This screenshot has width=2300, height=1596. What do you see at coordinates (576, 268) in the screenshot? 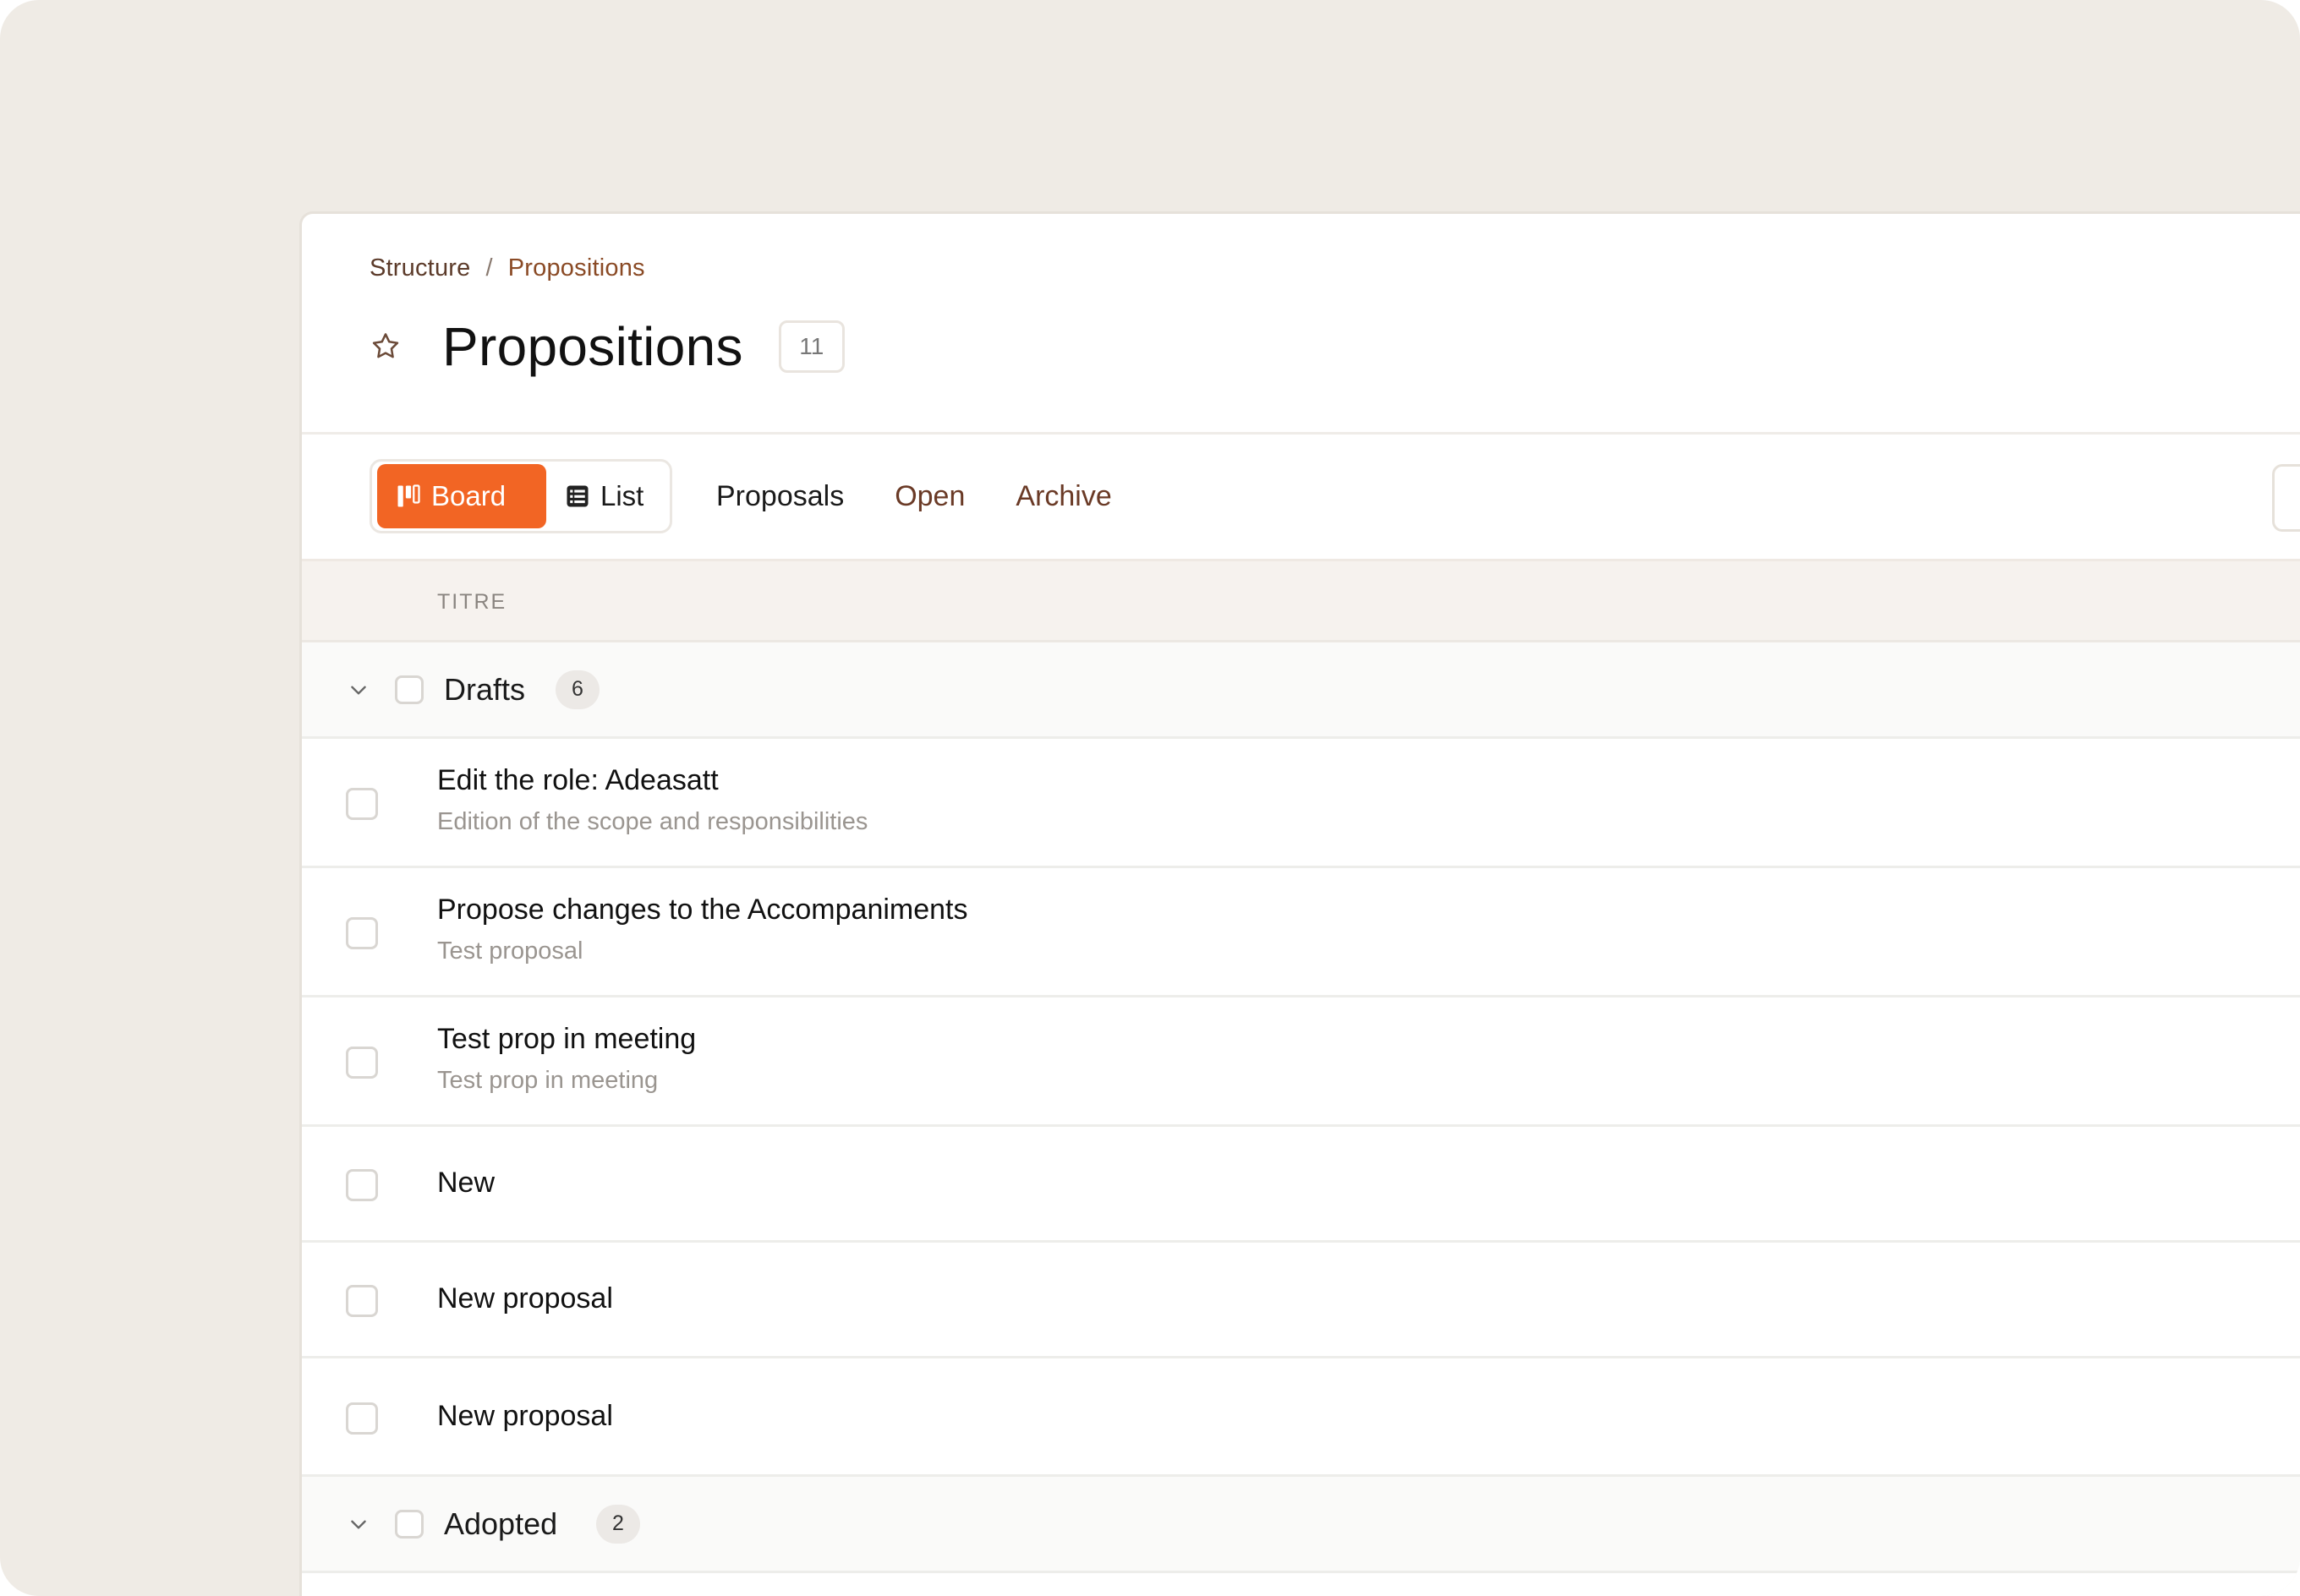
I see `breadcrumb-current: Propositions` at bounding box center [576, 268].